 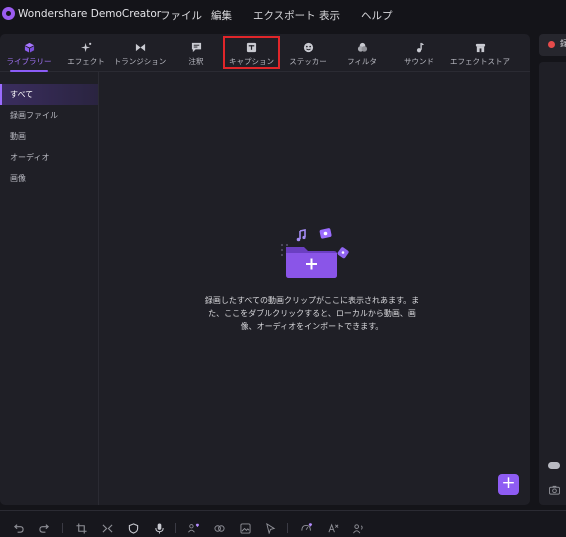 I want to click on timeline-toolbar, so click(x=283, y=523).